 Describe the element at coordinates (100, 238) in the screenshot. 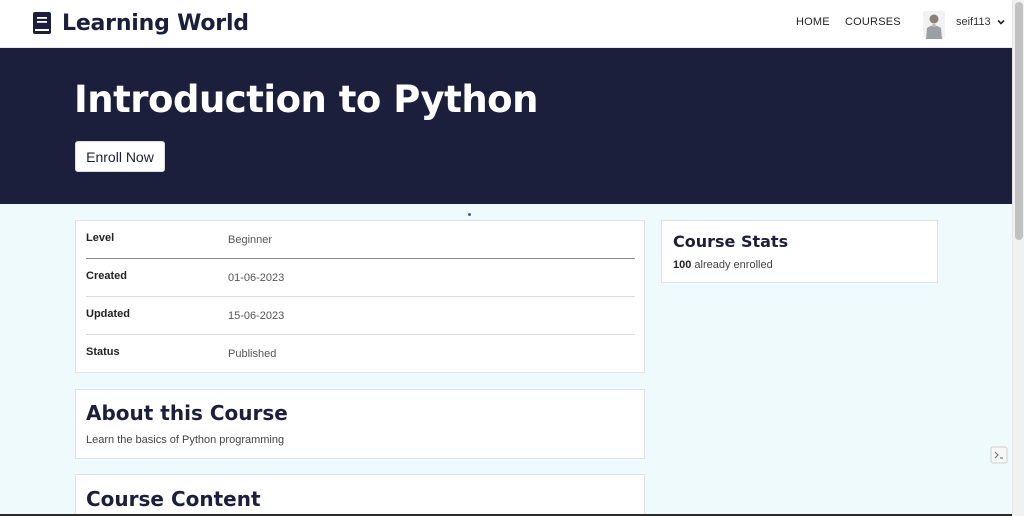

I see `detail-label: Level` at that location.